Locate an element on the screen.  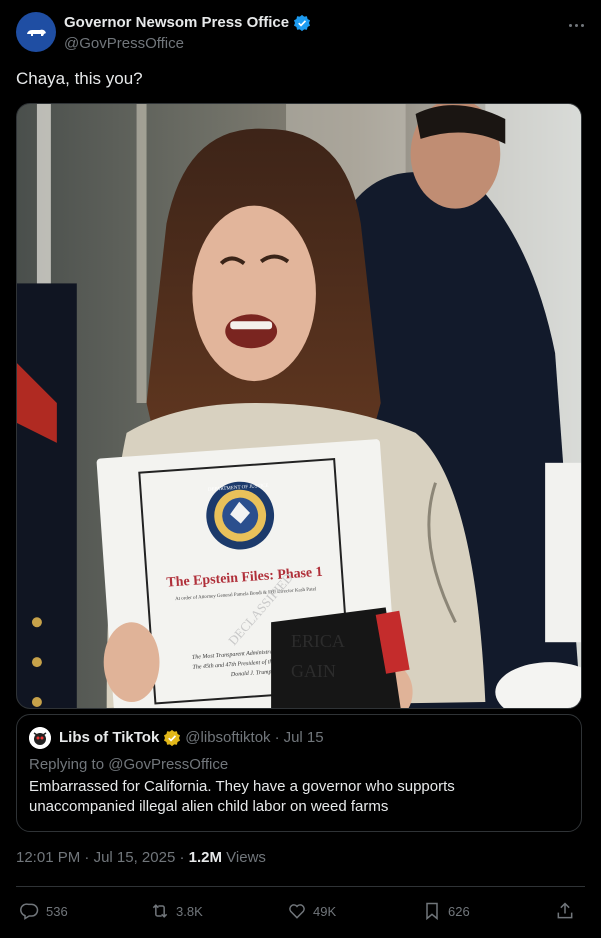
share-button is located at coordinates (565, 911).